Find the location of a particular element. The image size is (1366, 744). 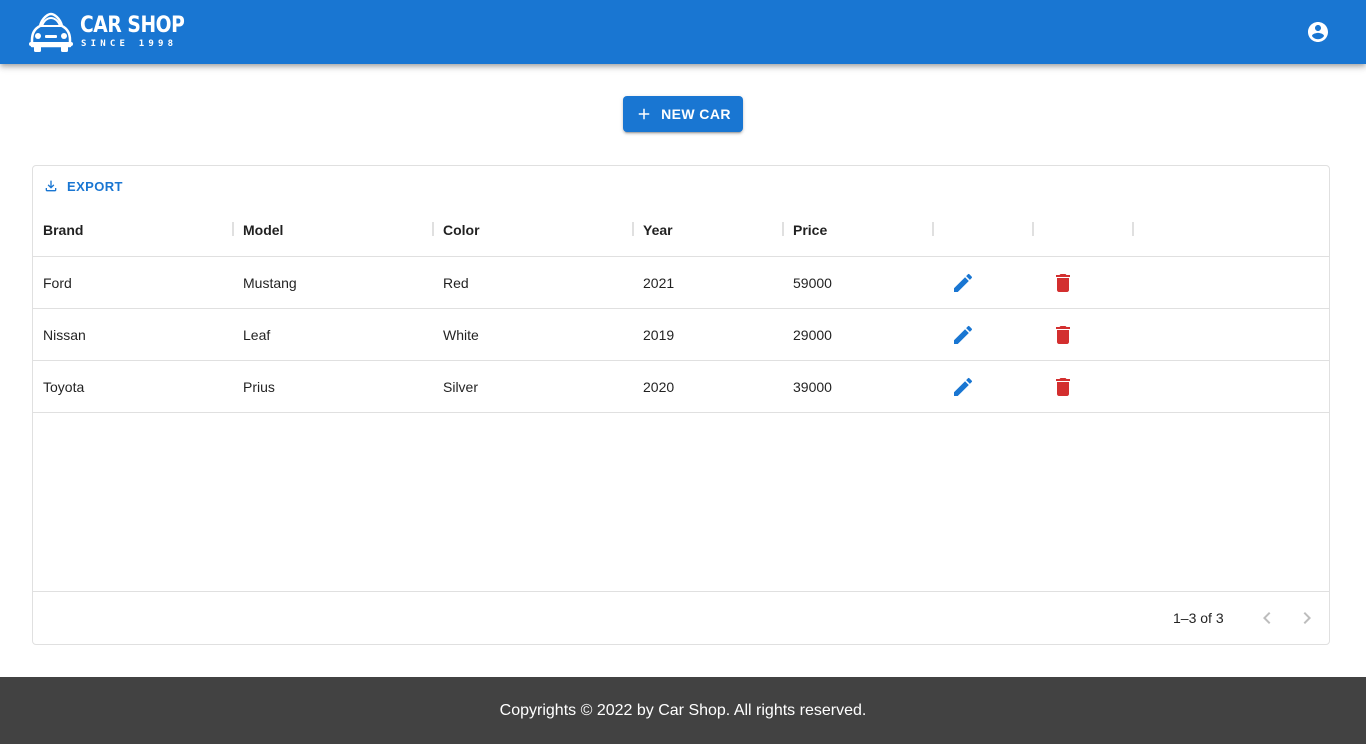

table-row: Nissan Leaf White 2019 29000 is located at coordinates (681, 335).